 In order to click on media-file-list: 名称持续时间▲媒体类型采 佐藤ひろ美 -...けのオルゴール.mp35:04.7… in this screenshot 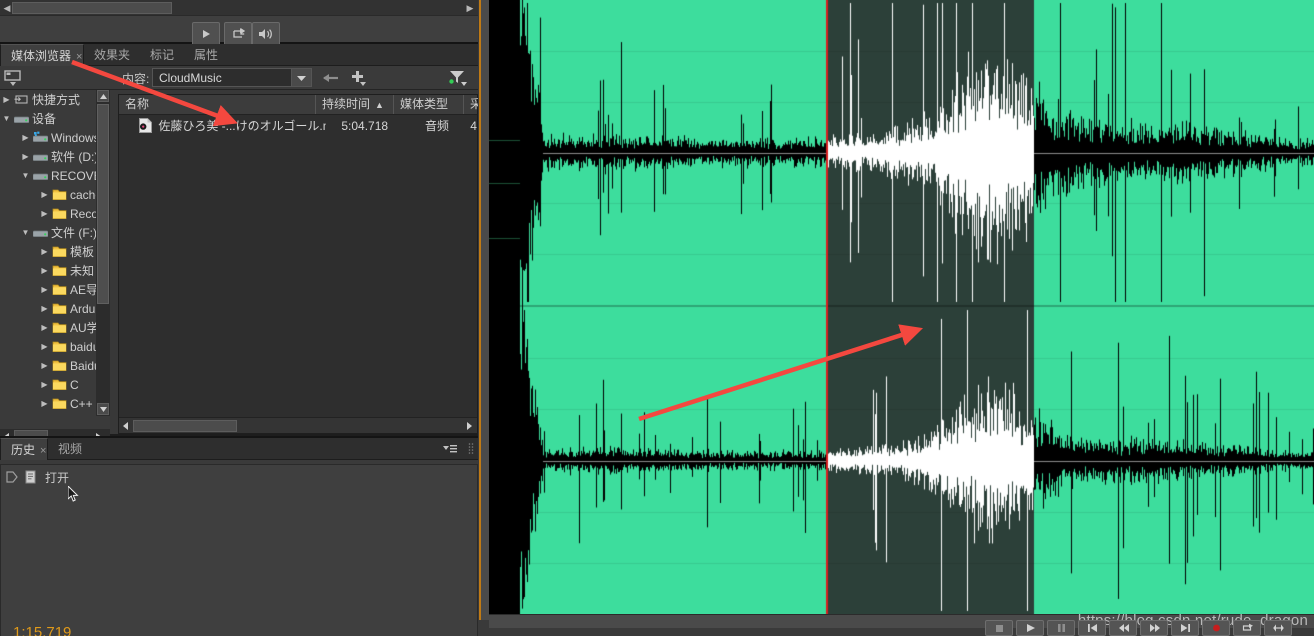, I will do `click(300, 264)`.